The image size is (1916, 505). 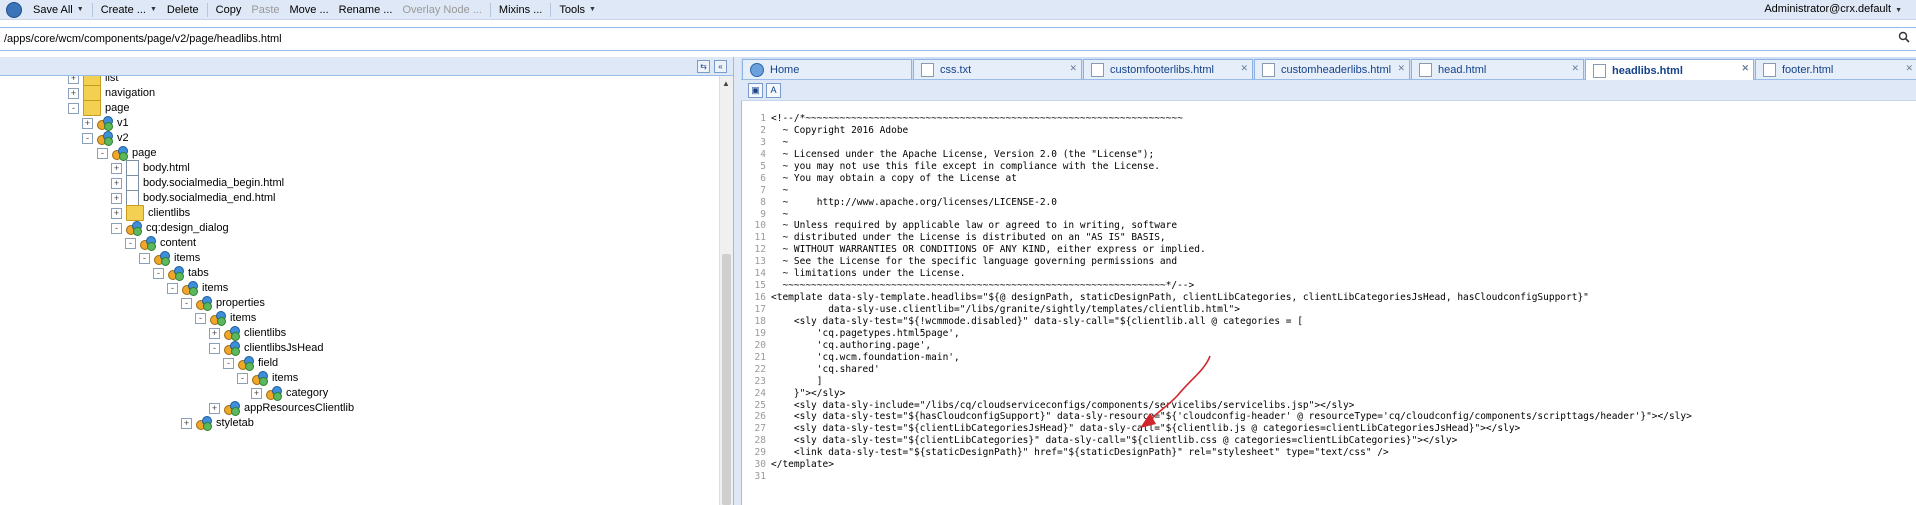 What do you see at coordinates (720, 66) in the screenshot?
I see `collapse-panel-icon: «` at bounding box center [720, 66].